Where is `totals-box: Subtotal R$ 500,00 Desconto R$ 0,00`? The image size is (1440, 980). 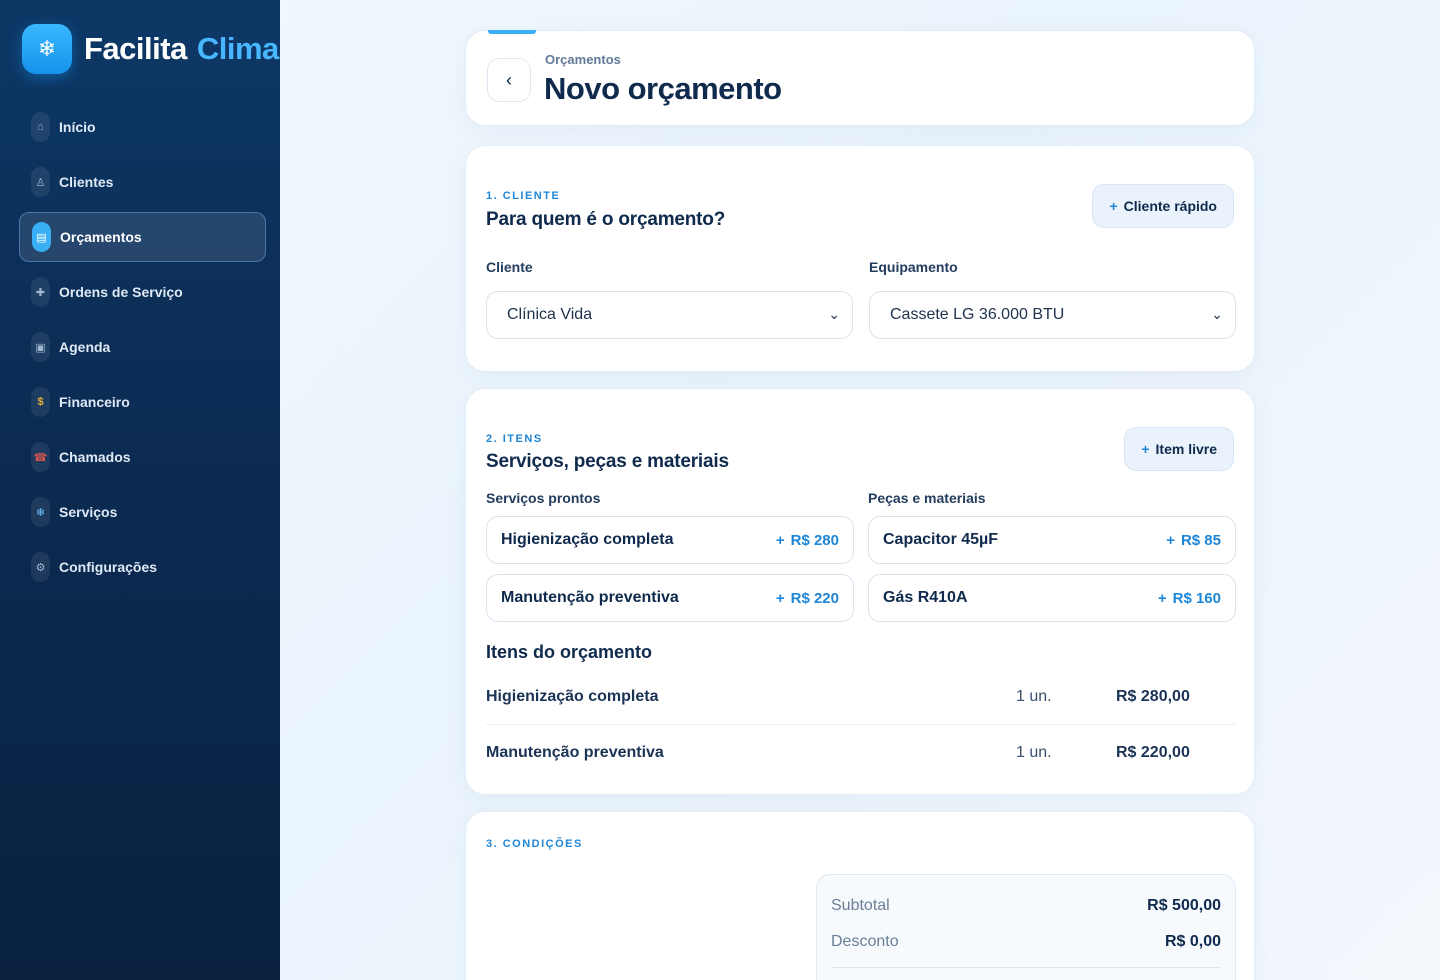 totals-box: Subtotal R$ 500,00 Desconto R$ 0,00 is located at coordinates (1026, 927).